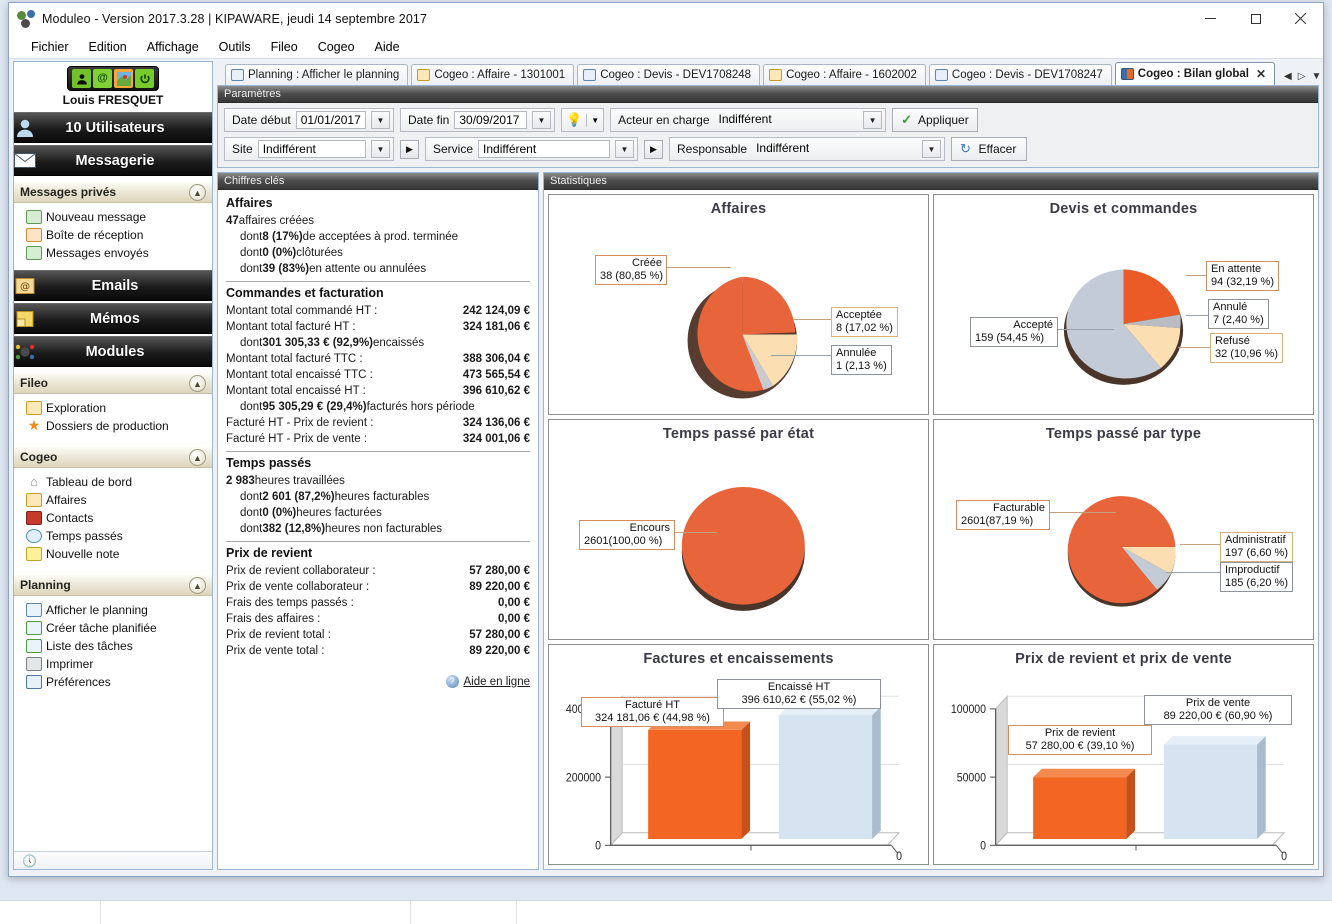 This screenshot has width=1332, height=924. What do you see at coordinates (1020, 74) in the screenshot?
I see `tab-devis-dev1708247: Cogeo : Devis - DEV1708247` at bounding box center [1020, 74].